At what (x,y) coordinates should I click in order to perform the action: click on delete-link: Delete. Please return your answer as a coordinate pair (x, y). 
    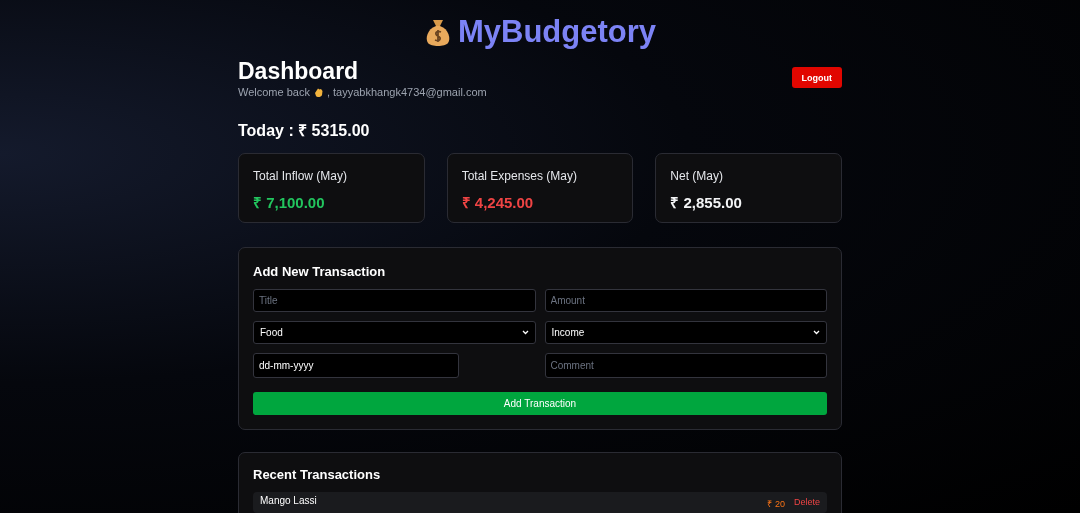
    Looking at the image, I should click on (807, 503).